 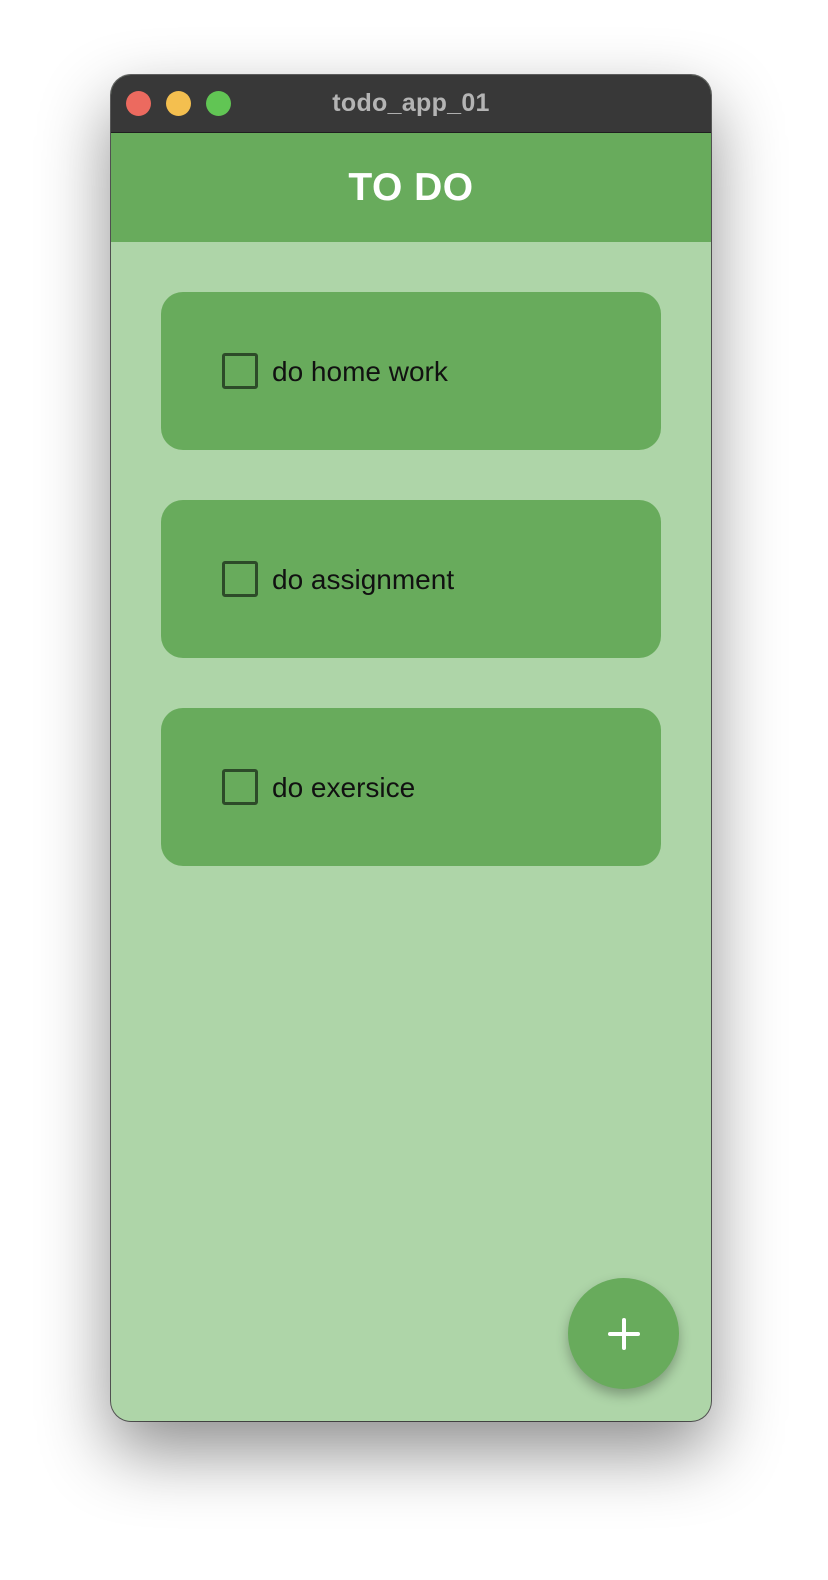 What do you see at coordinates (344, 787) in the screenshot?
I see `todo-label: do exersice` at bounding box center [344, 787].